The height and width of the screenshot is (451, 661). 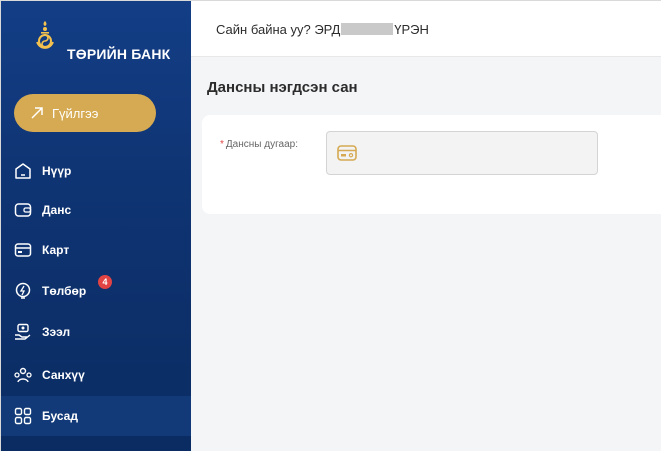 I want to click on finance-users-icon, so click(x=23, y=375).